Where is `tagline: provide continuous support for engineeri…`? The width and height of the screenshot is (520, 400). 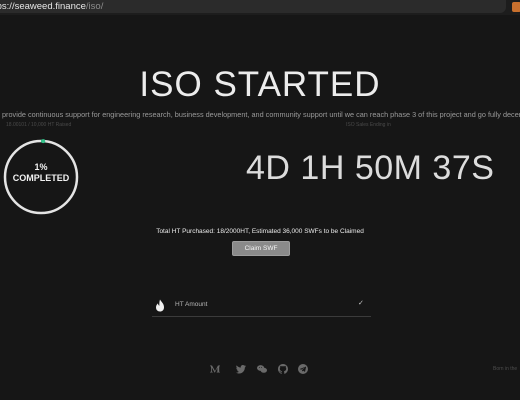 tagline: provide continuous support for engineeri… is located at coordinates (261, 114).